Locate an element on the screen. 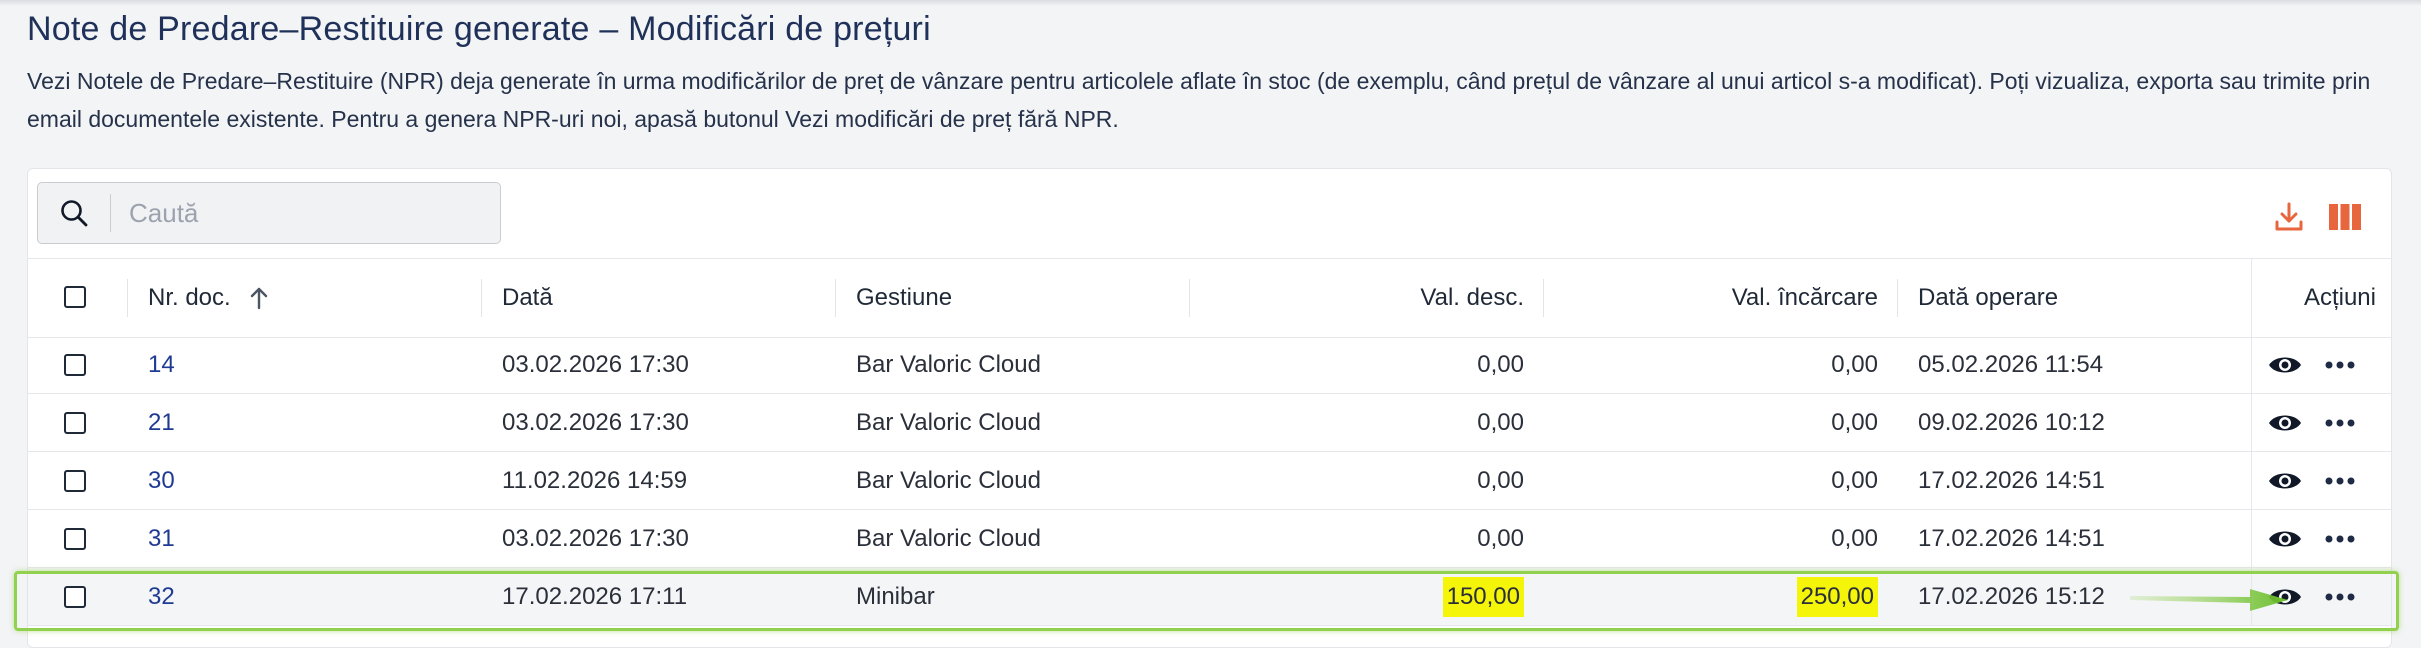  sort-ascending-icon is located at coordinates (259, 298).